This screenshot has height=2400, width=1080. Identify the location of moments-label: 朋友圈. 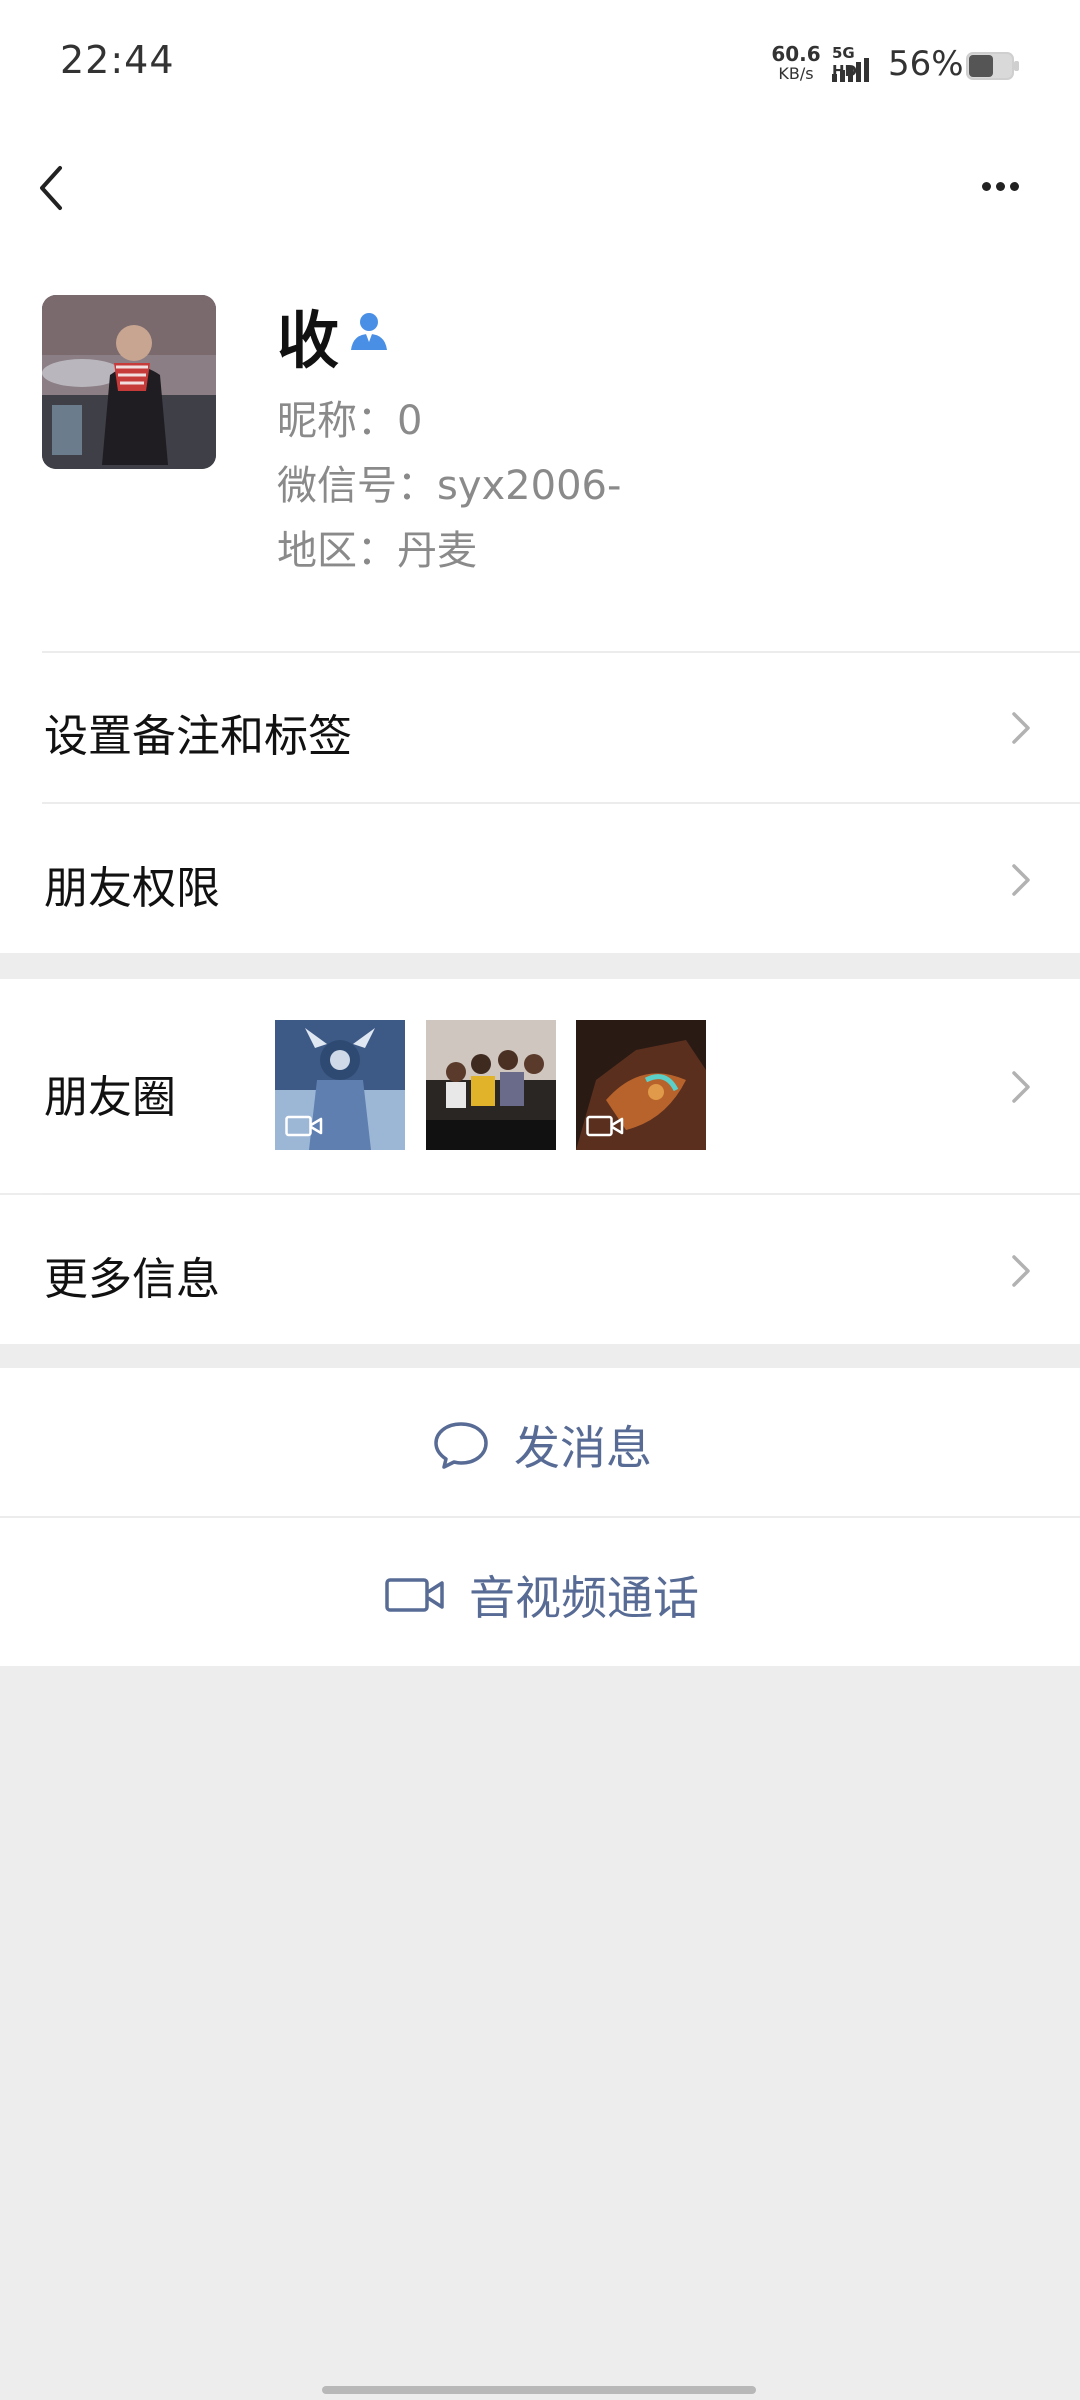
(110, 1097).